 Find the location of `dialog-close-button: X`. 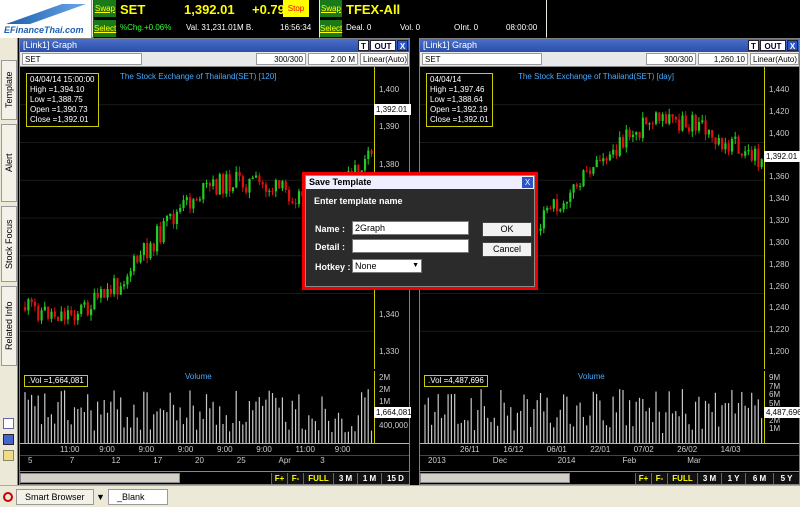

dialog-close-button: X is located at coordinates (527, 182).